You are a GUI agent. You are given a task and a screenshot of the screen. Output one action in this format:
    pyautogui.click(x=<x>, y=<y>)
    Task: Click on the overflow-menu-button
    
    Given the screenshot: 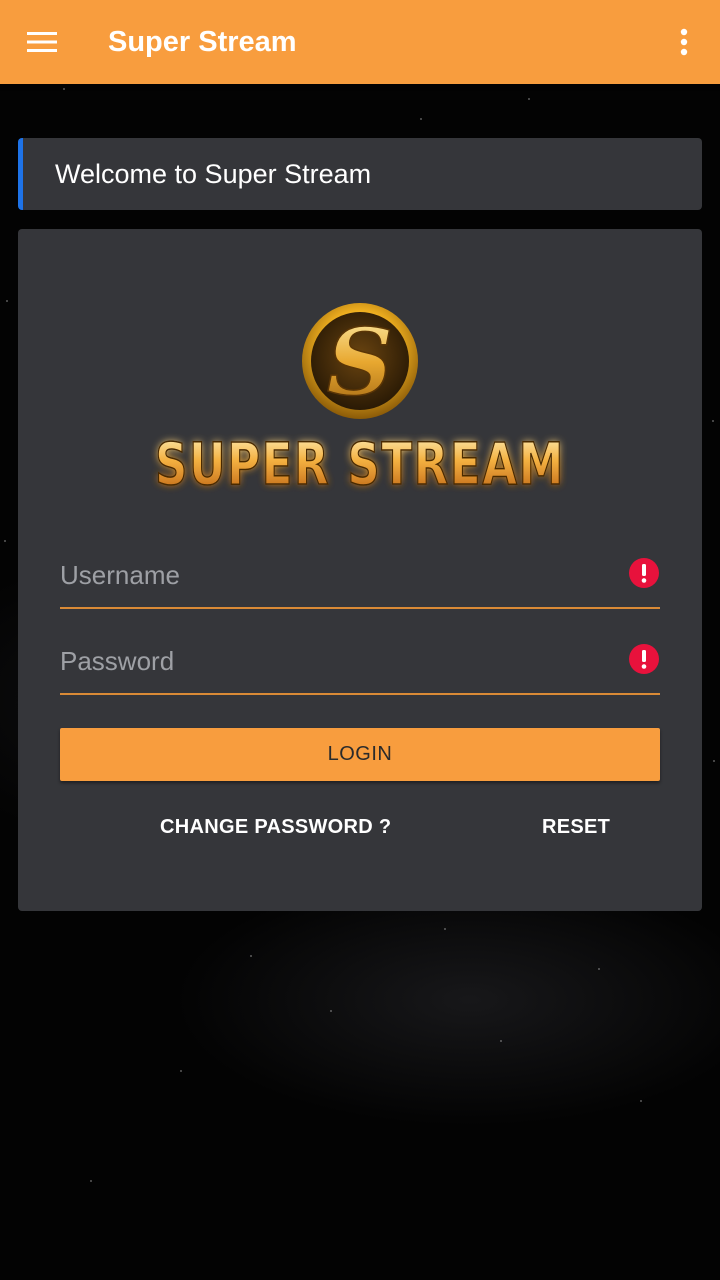 What is the action you would take?
    pyautogui.click(x=684, y=42)
    